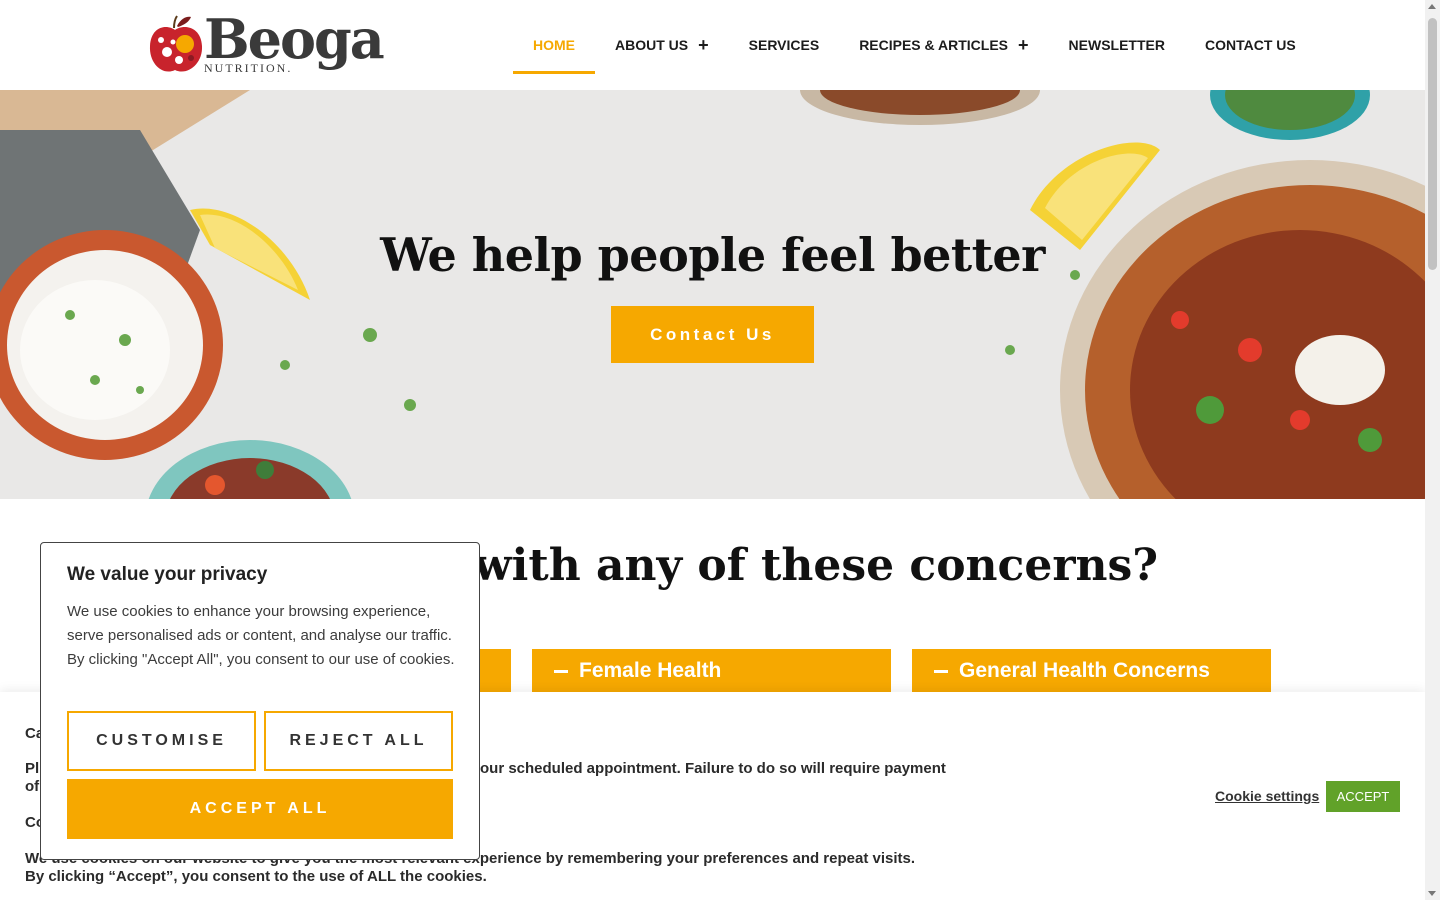 Image resolution: width=1440 pixels, height=900 pixels. I want to click on concern-label: Female Health, so click(650, 670).